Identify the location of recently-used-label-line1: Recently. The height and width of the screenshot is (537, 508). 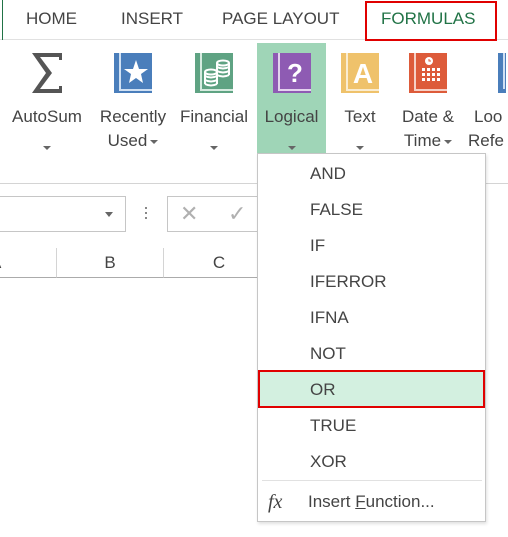
(133, 116).